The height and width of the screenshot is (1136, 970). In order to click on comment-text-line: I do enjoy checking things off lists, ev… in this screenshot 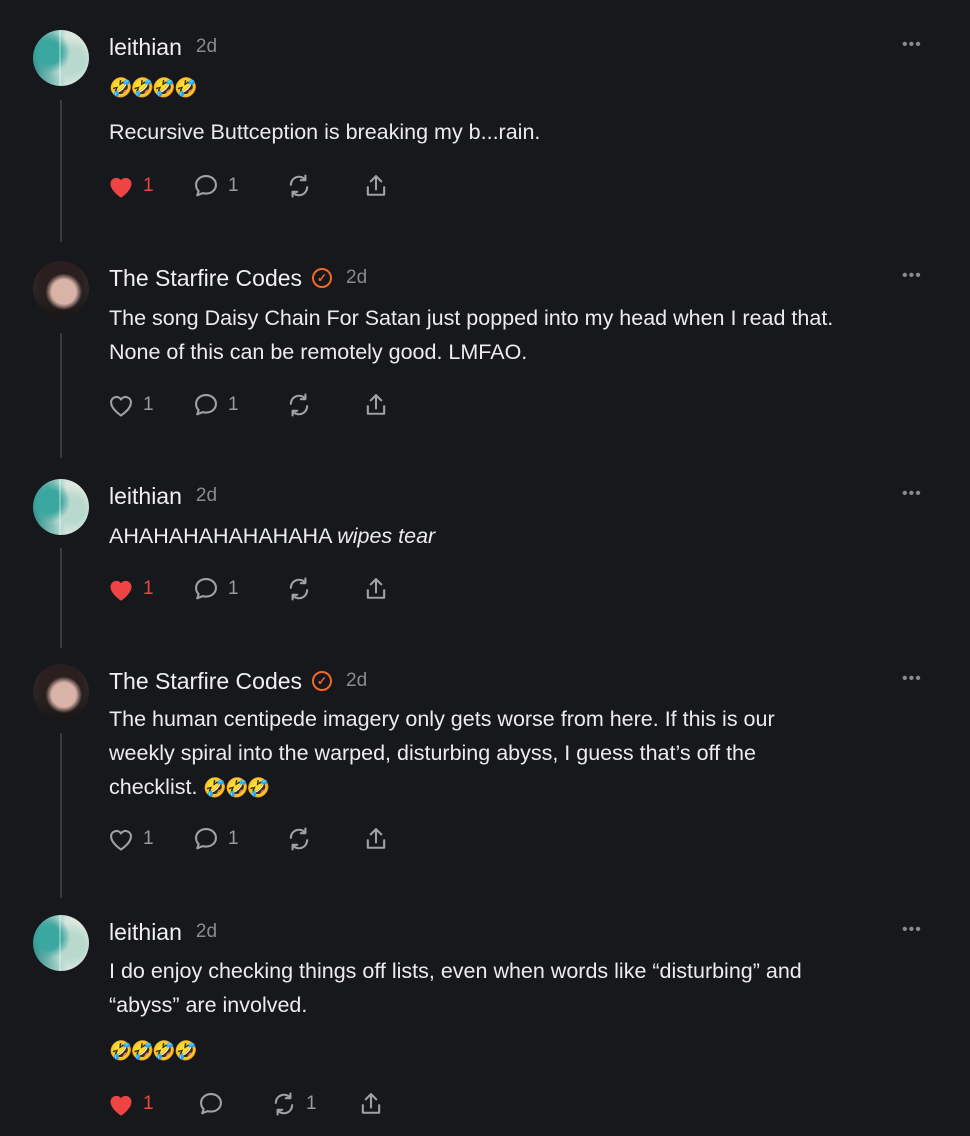, I will do `click(455, 971)`.